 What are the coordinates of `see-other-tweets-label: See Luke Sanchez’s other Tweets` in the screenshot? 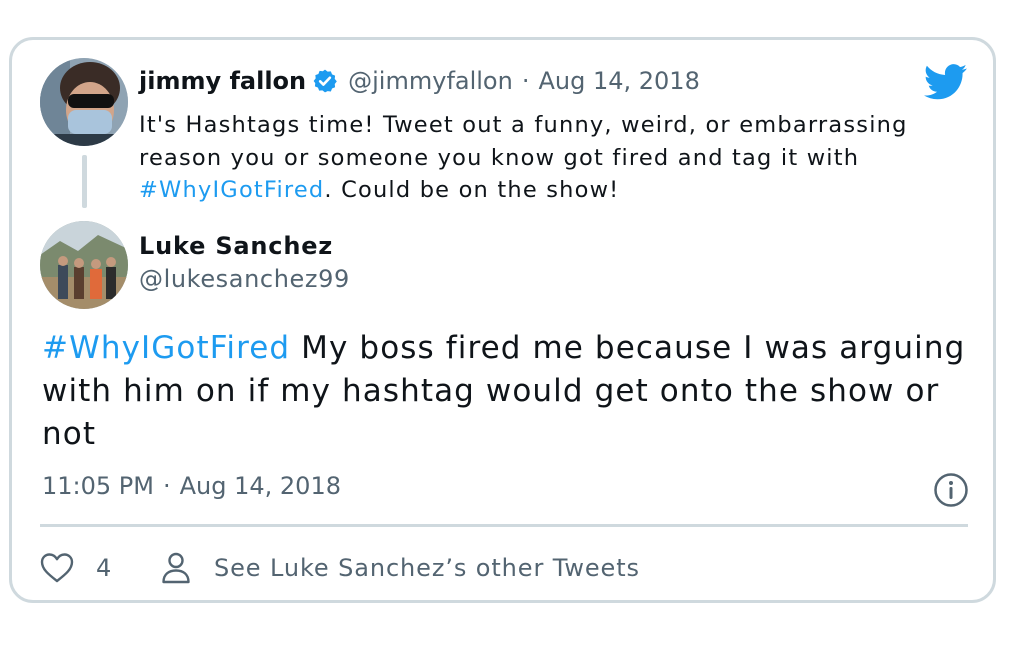 It's located at (427, 568).